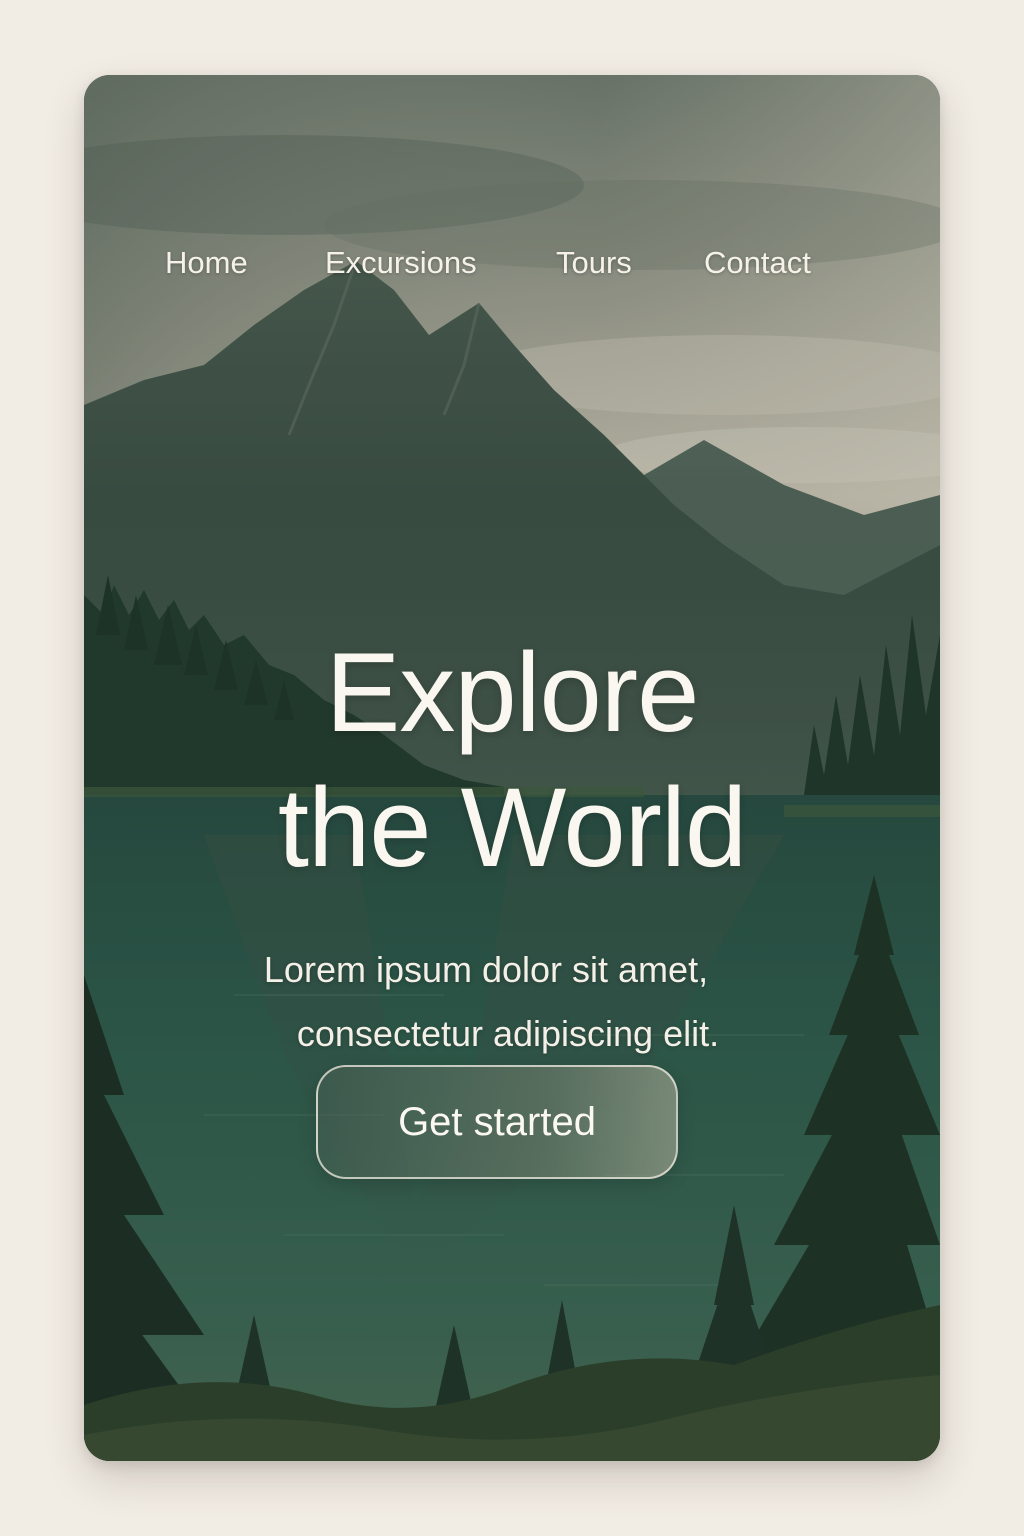 This screenshot has height=1536, width=1024. I want to click on nav-link-tours: Tours, so click(594, 263).